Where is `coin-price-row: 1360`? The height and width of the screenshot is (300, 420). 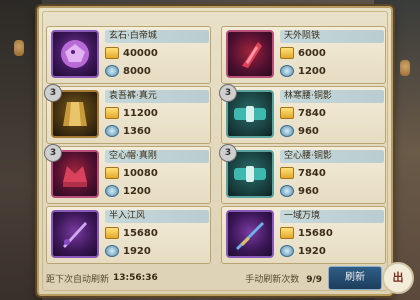
coin-price-row: 1360 is located at coordinates (128, 131).